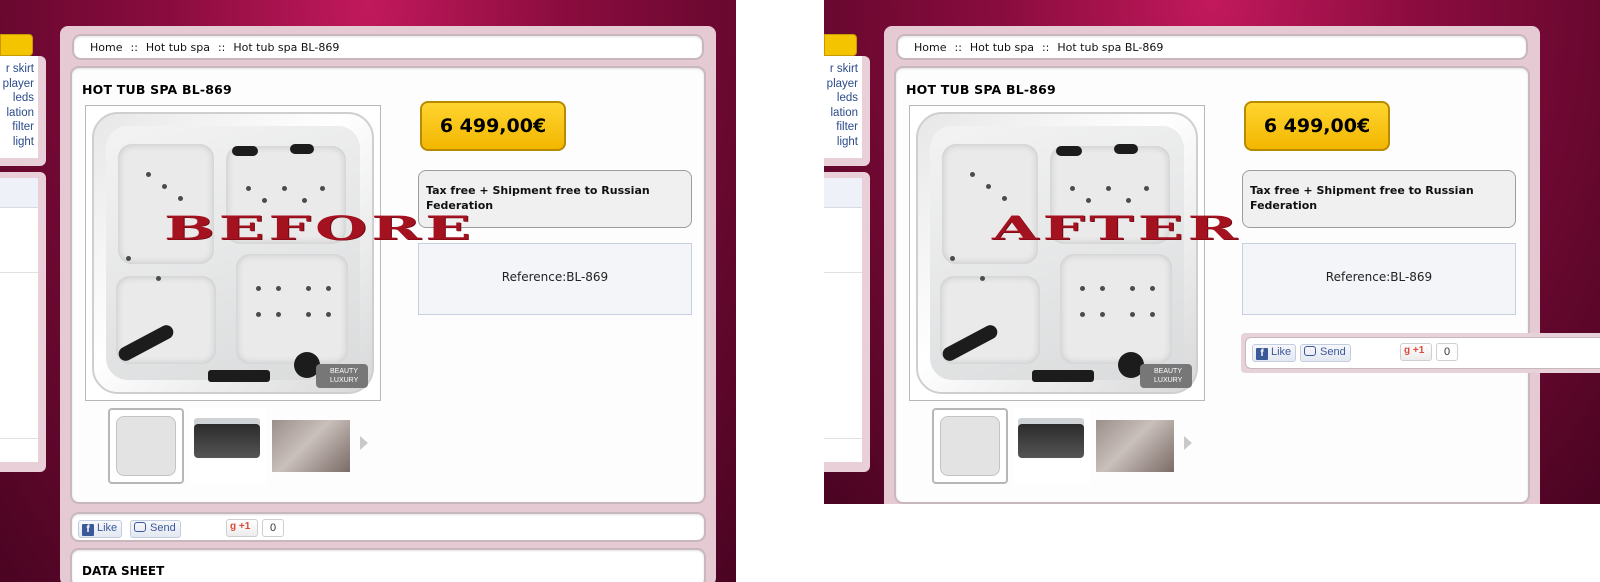 The height and width of the screenshot is (582, 1600). I want to click on data-sheet-title: DATA SHEET, so click(123, 571).